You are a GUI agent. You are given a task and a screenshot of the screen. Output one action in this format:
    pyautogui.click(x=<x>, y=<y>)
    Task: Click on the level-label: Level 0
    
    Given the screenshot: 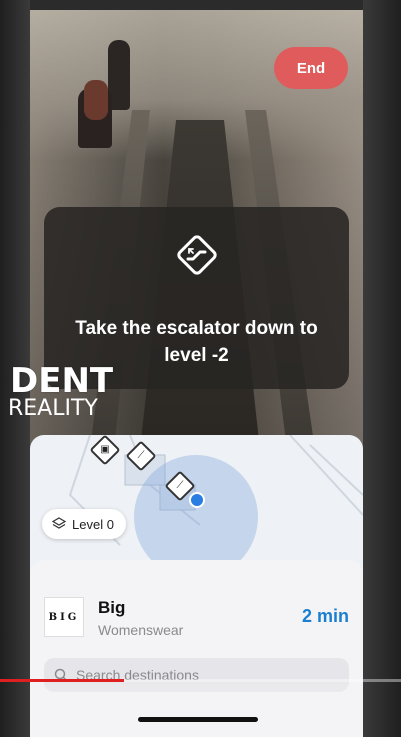 What is the action you would take?
    pyautogui.click(x=93, y=524)
    